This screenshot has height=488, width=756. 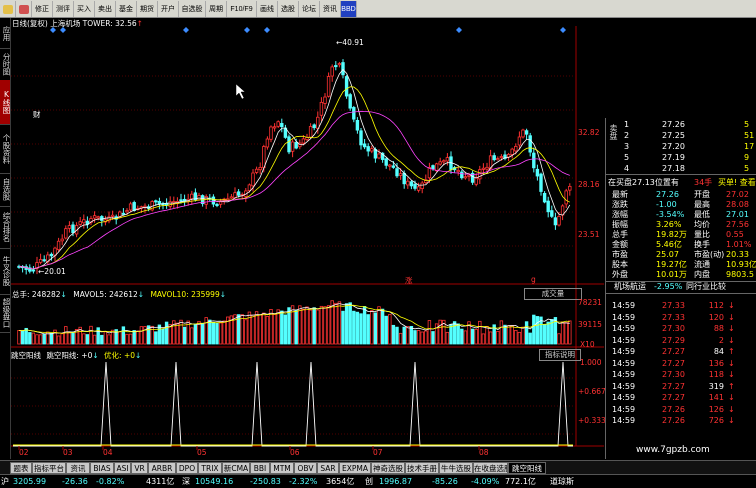 What do you see at coordinates (681, 398) in the screenshot?
I see `tick-row: 14:59 27.27 141 ↓` at bounding box center [681, 398].